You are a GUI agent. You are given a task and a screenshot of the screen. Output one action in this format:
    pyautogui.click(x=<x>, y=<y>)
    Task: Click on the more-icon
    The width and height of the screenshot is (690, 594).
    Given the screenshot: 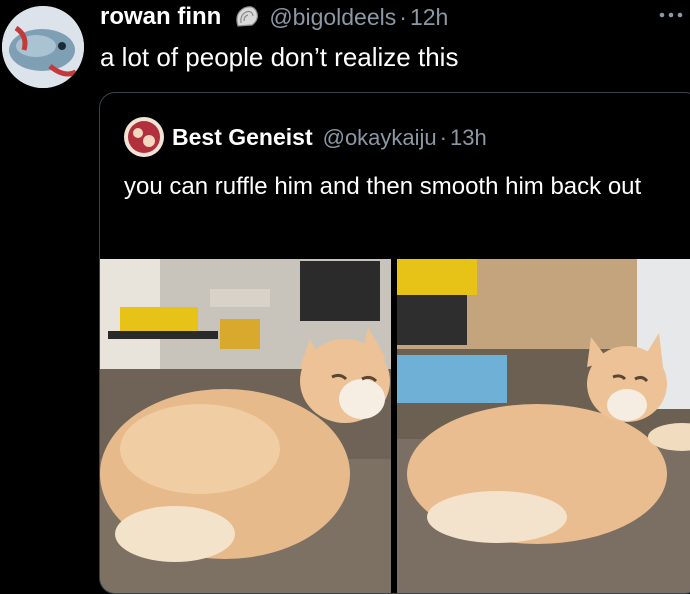 What is the action you would take?
    pyautogui.click(x=671, y=15)
    